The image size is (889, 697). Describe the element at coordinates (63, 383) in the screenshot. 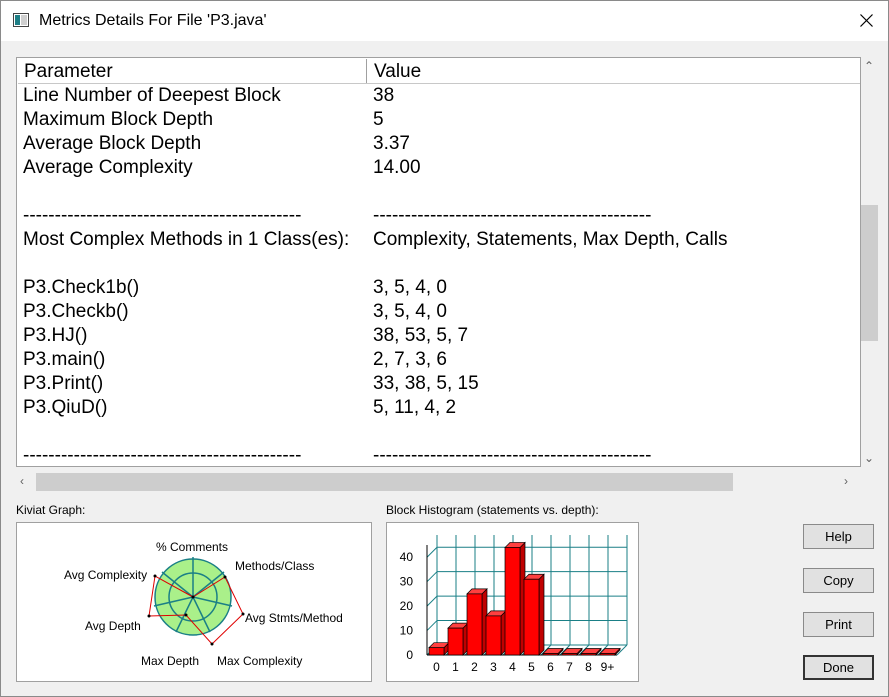

I see `parameter-cell: P3.Print()` at that location.